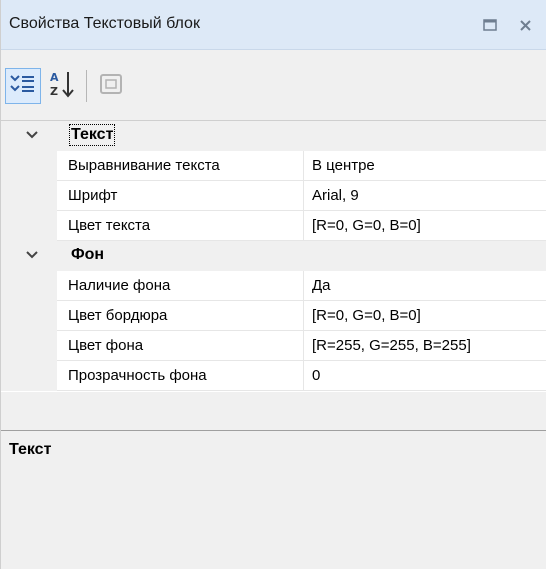 The height and width of the screenshot is (569, 546). What do you see at coordinates (93, 195) in the screenshot?
I see `property-name: Шрифт` at bounding box center [93, 195].